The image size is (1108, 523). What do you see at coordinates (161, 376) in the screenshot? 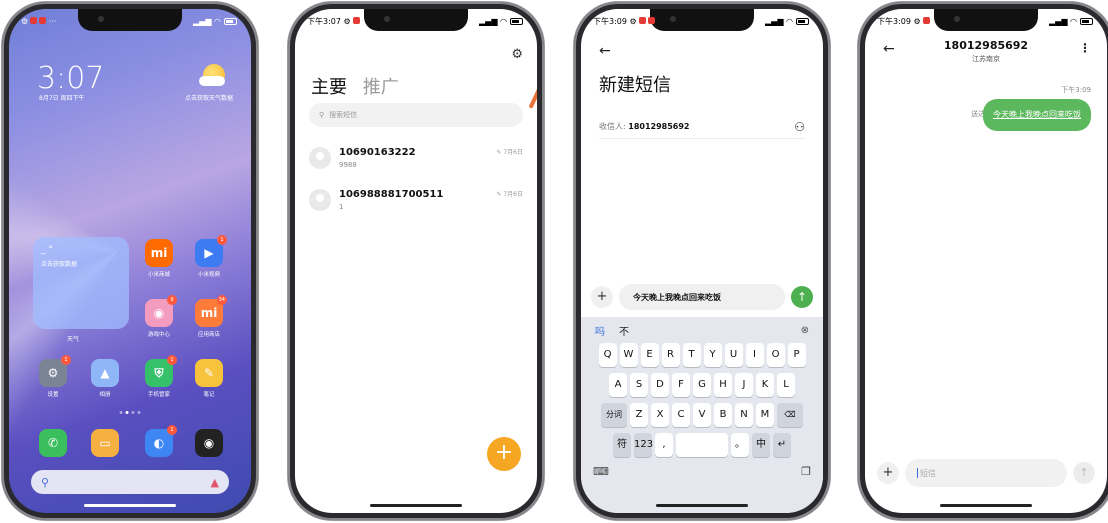
I see `app-icon: ⛨ 1 手机管家` at bounding box center [161, 376].